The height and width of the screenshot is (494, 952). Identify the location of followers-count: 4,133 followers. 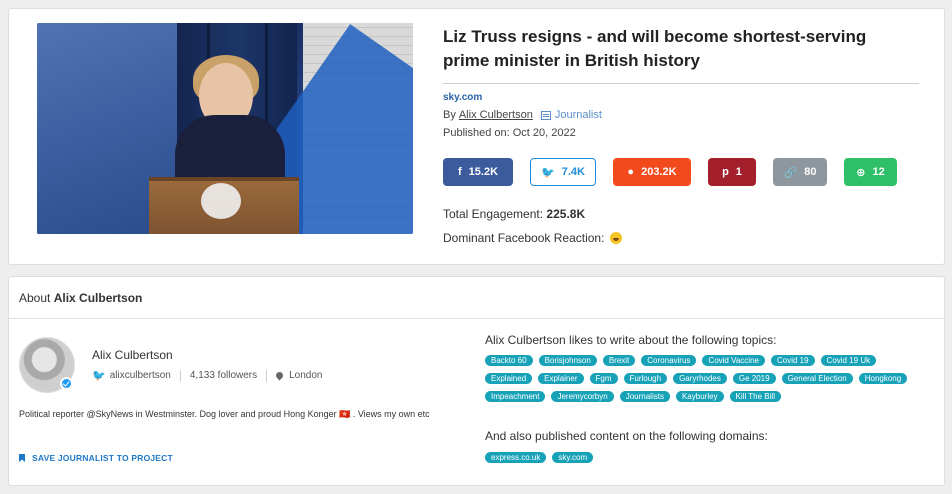
(223, 375).